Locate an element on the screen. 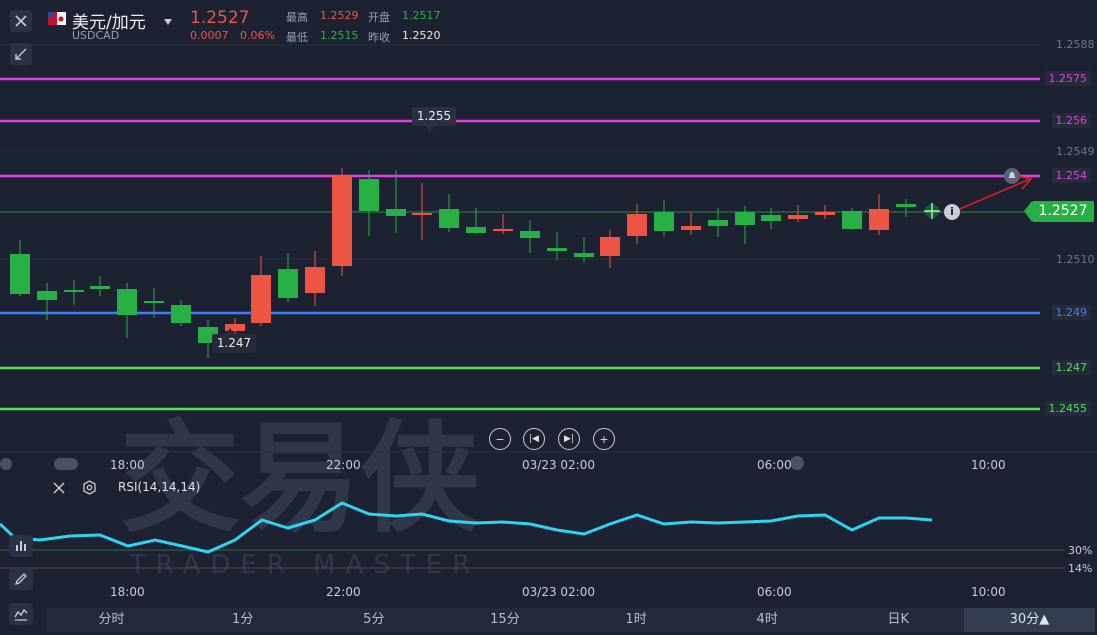 The image size is (1097, 635). timeframe-tab: 1时 is located at coordinates (636, 620).